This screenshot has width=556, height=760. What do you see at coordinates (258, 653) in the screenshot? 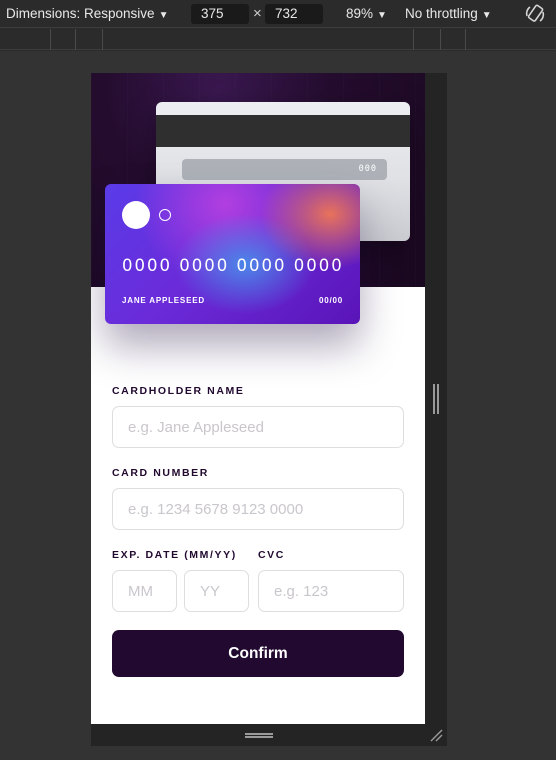
I see `confirm-button: Confirm` at bounding box center [258, 653].